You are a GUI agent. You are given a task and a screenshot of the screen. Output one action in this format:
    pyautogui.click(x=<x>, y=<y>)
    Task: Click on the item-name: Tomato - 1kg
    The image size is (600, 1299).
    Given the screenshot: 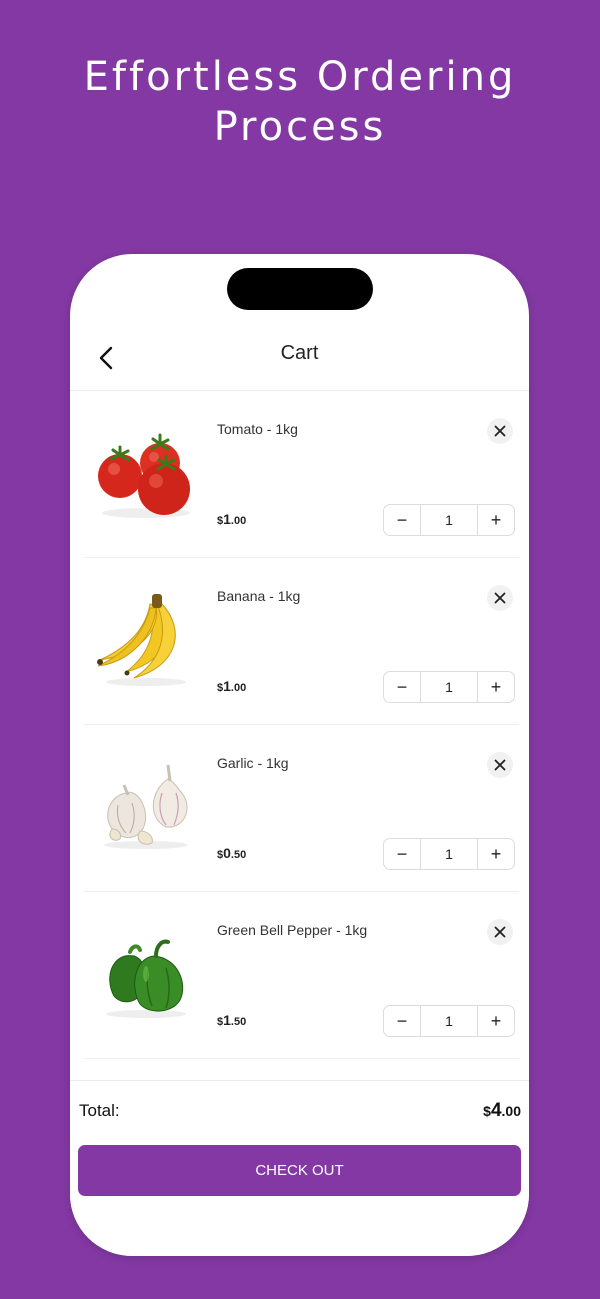 What is the action you would take?
    pyautogui.click(x=257, y=429)
    